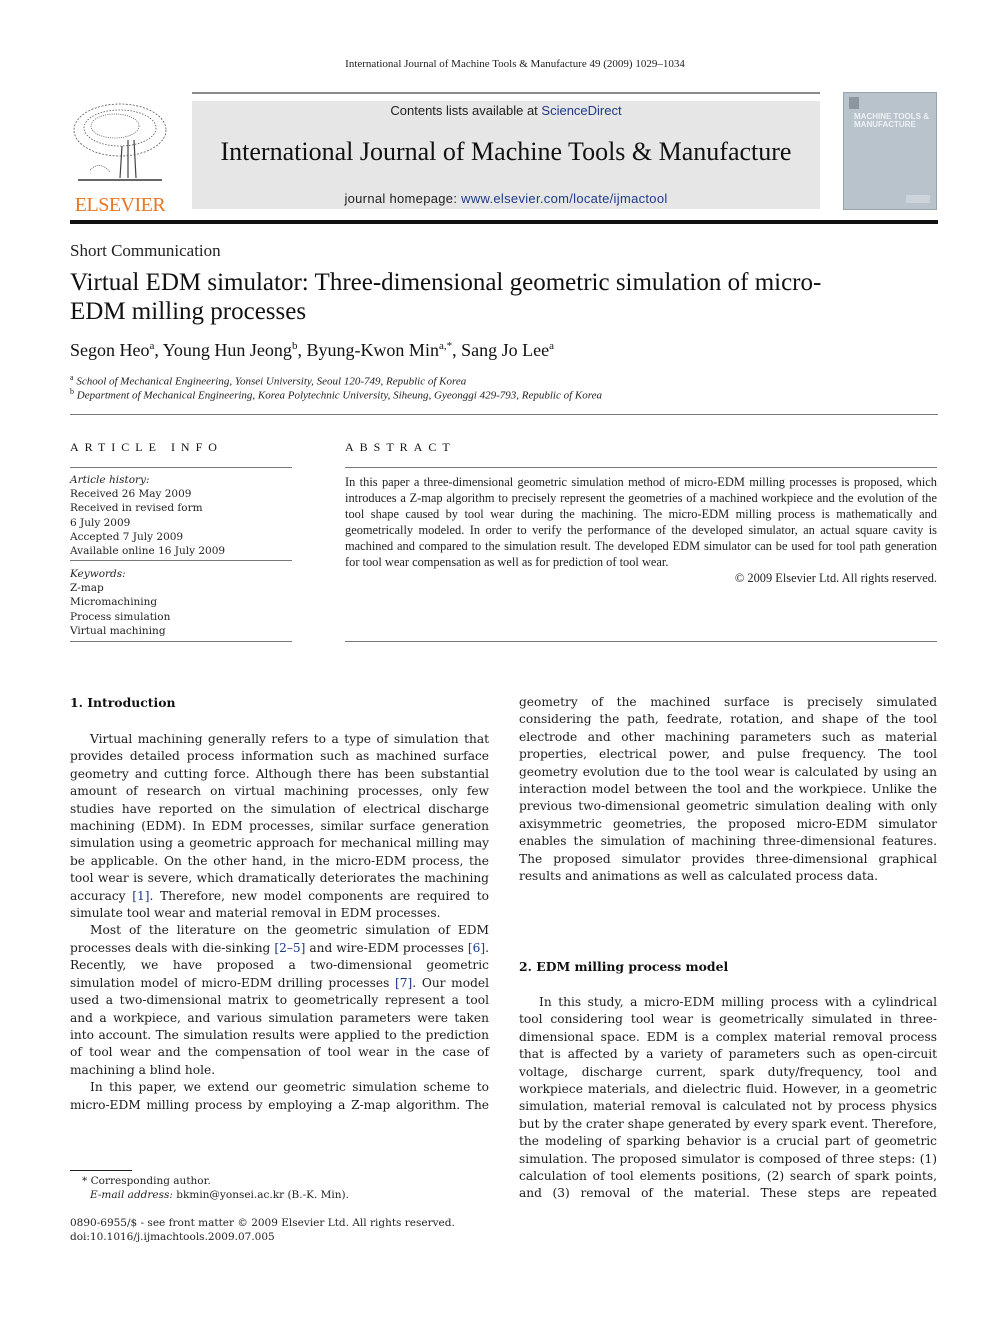 This screenshot has height=1323, width=992. Describe the element at coordinates (114, 602) in the screenshot. I see `keyword: Micromachining` at that location.